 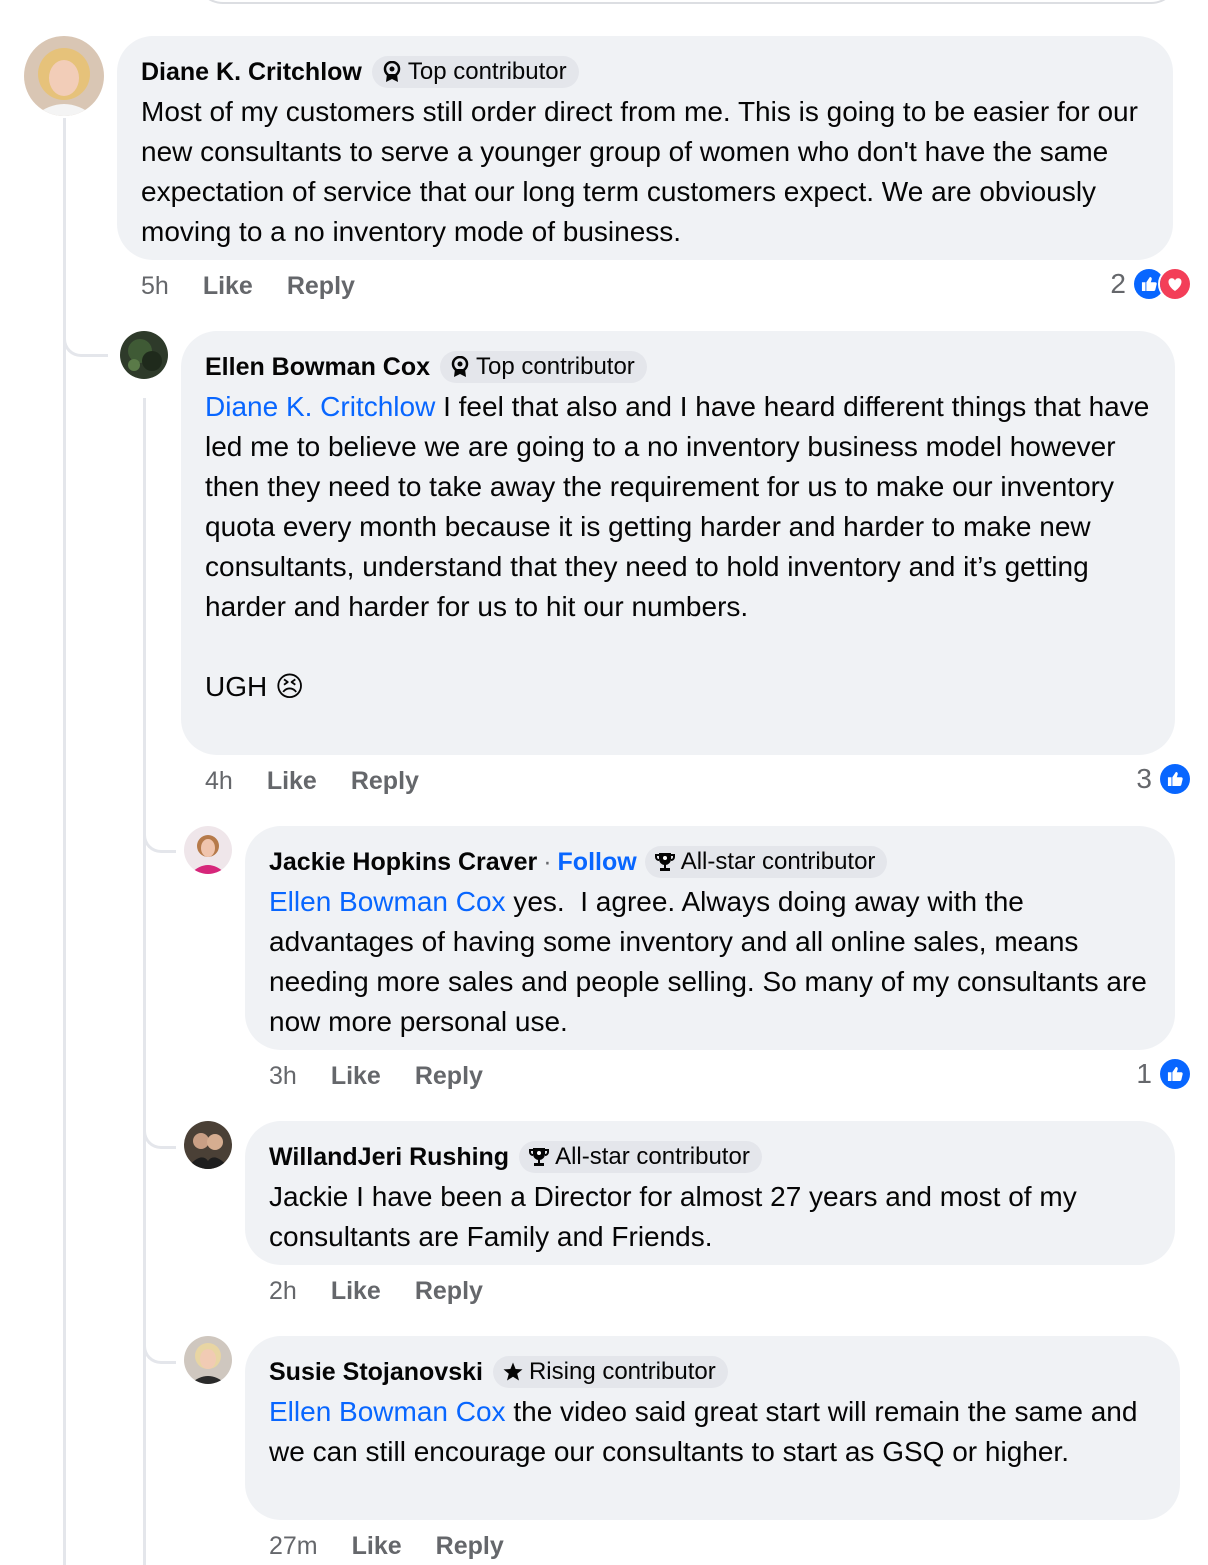 I want to click on author-name: Susie Stojanovski, so click(x=376, y=1372).